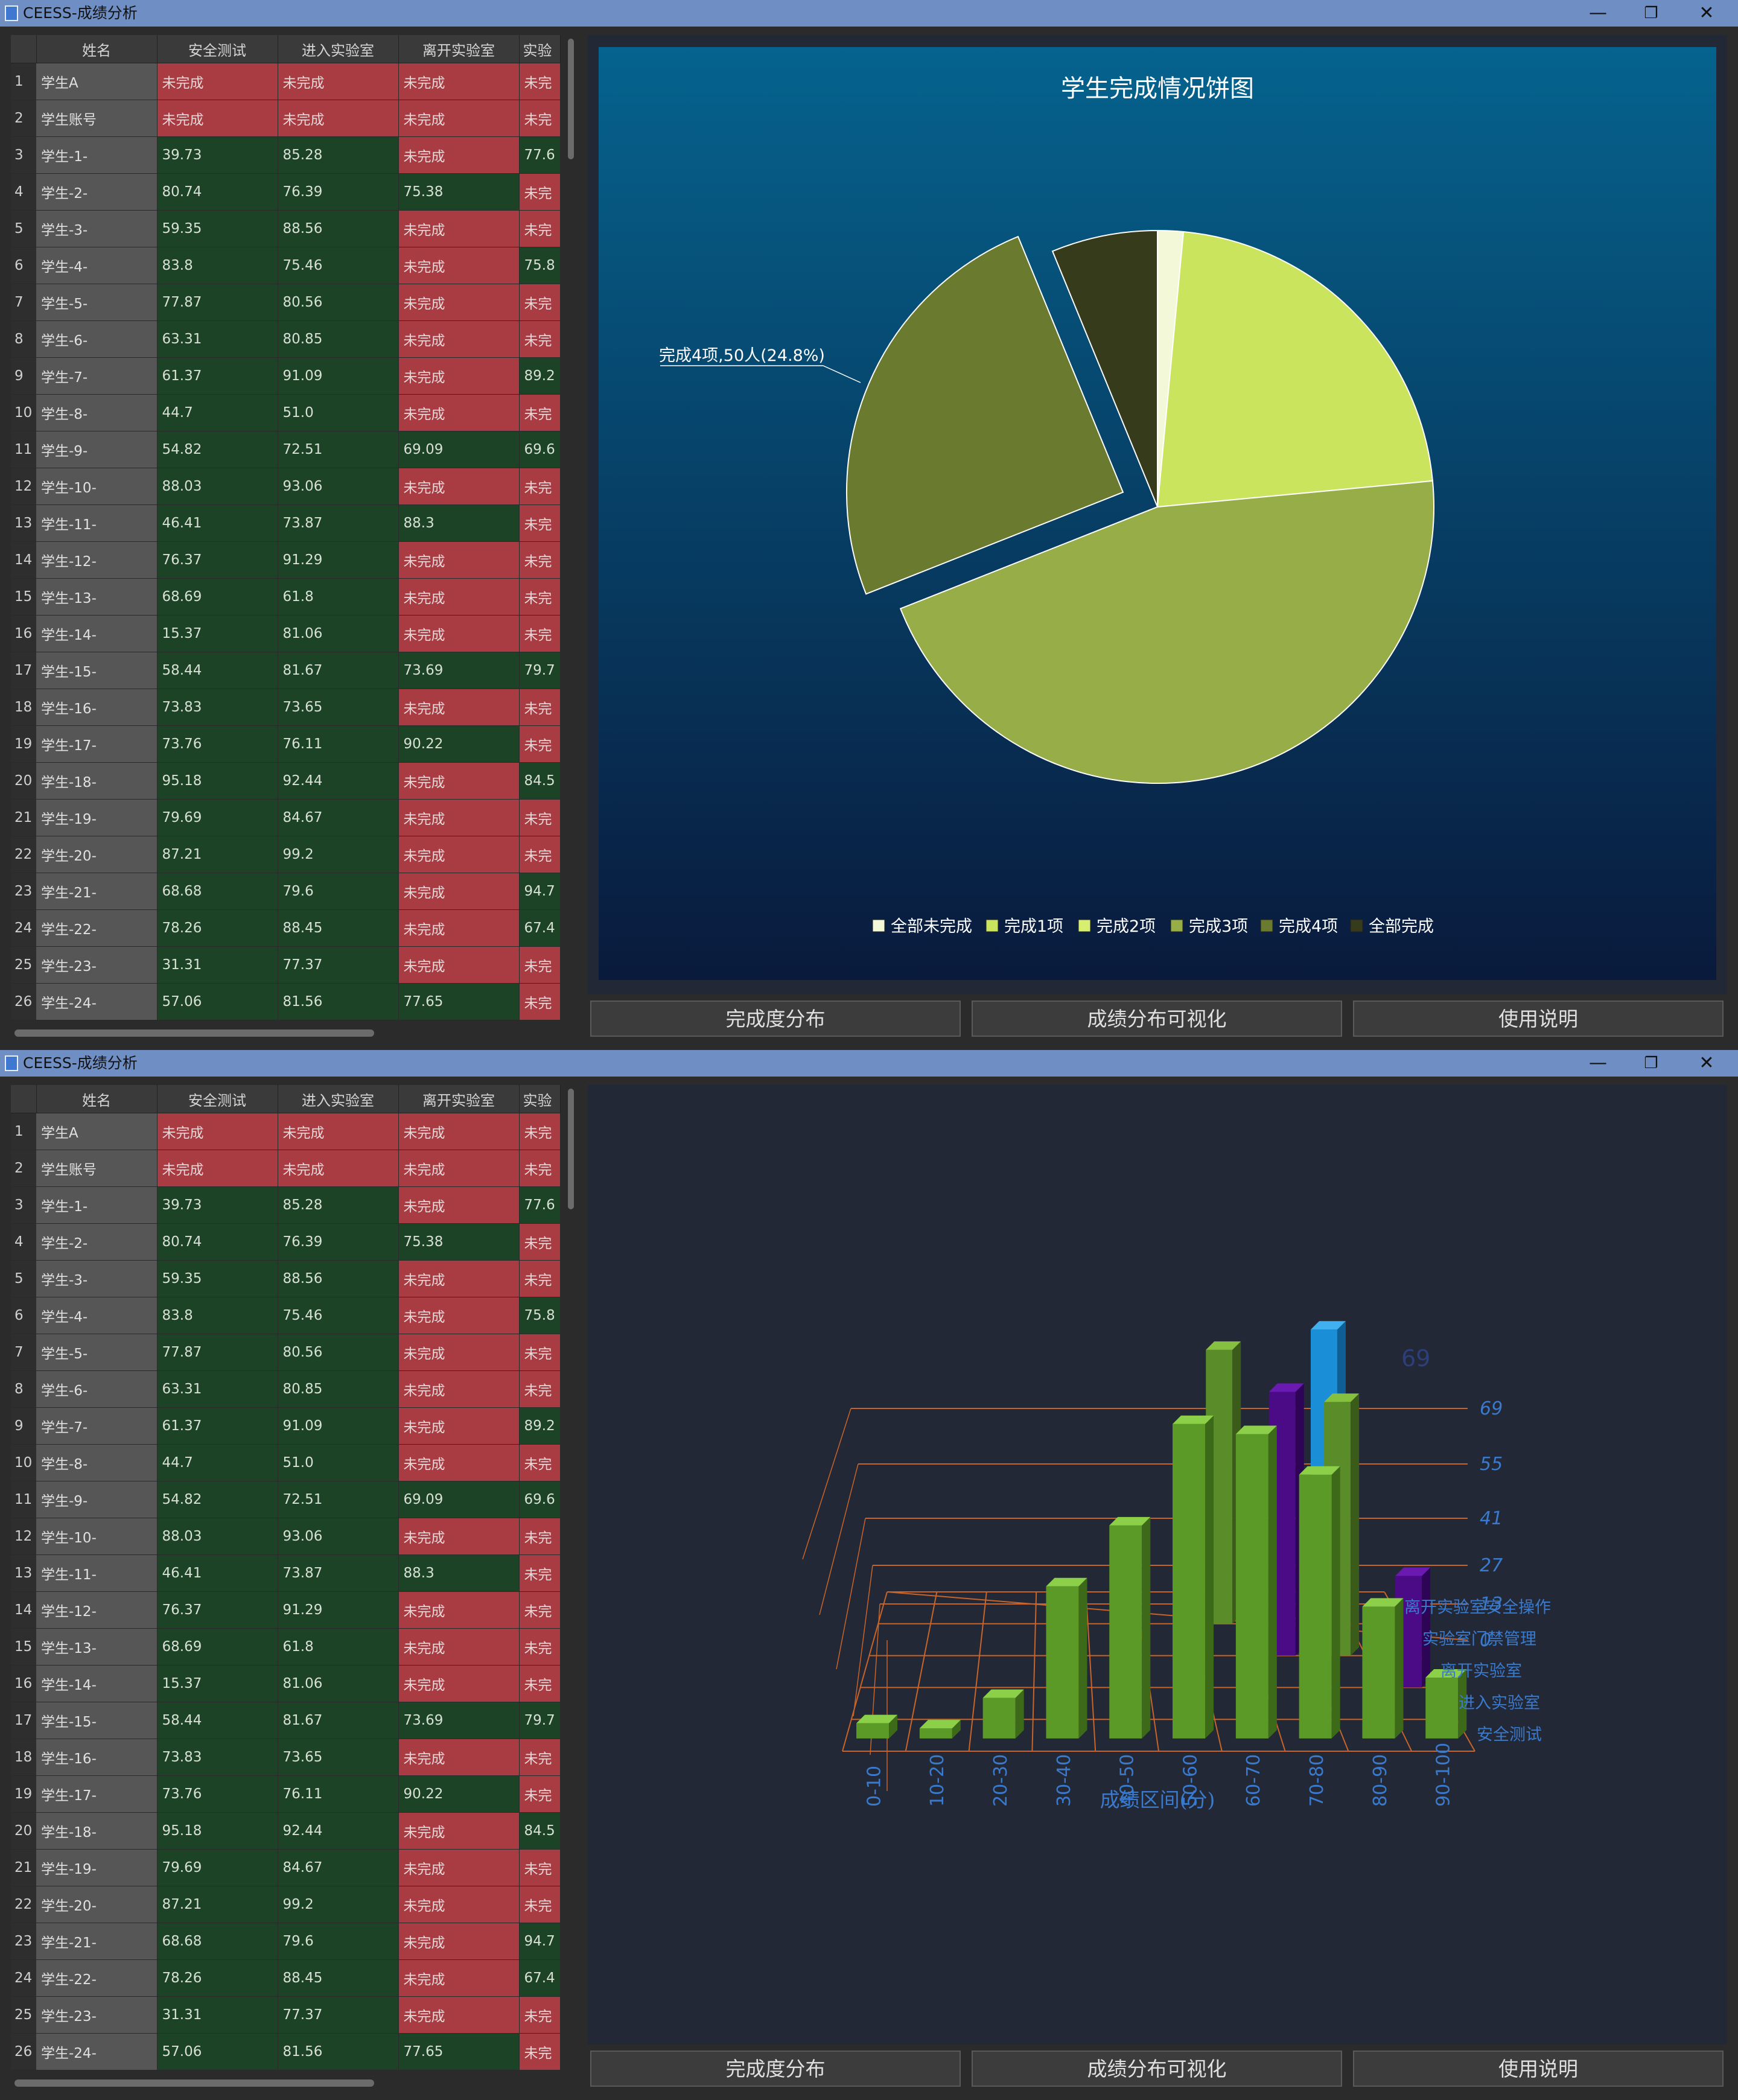 The image size is (1738, 2100). I want to click on student-name-cell: 学生-7-, so click(97, 1426).